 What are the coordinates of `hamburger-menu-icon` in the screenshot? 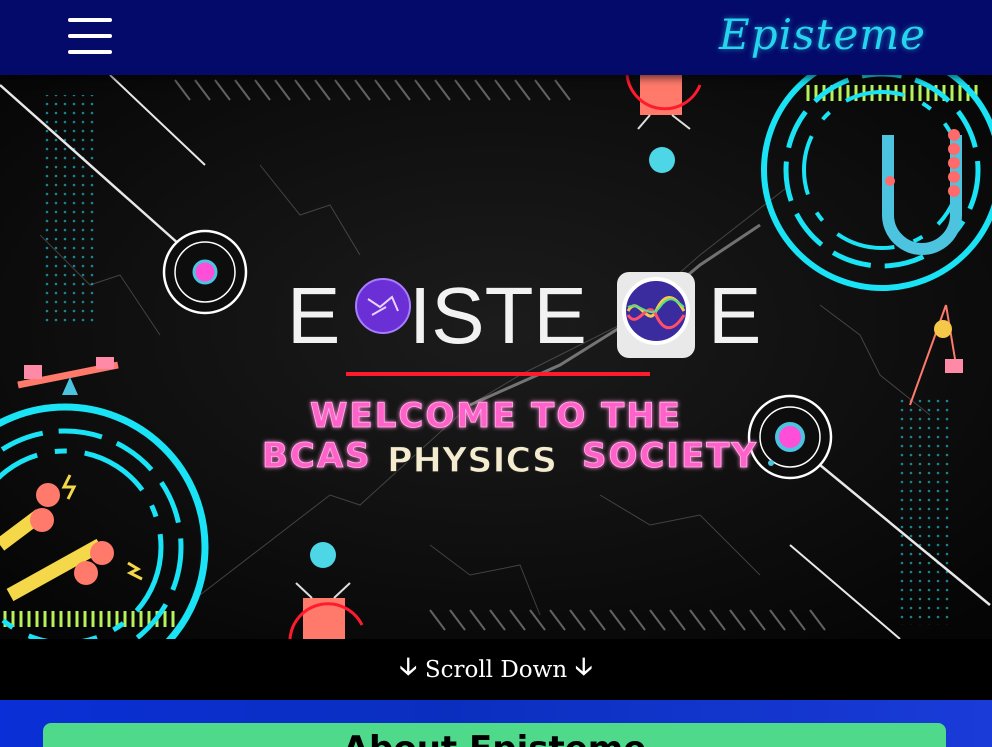 It's located at (90, 37).